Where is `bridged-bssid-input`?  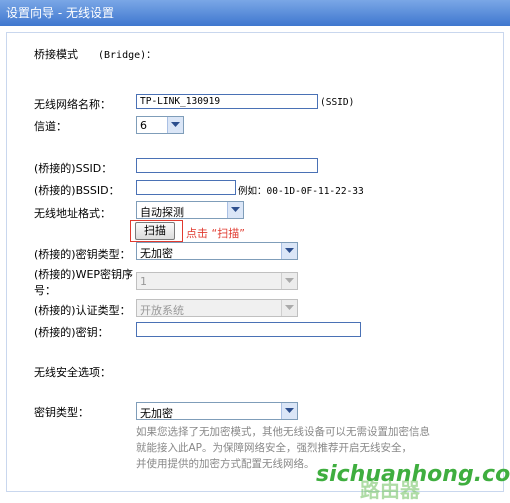 bridged-bssid-input is located at coordinates (186, 187).